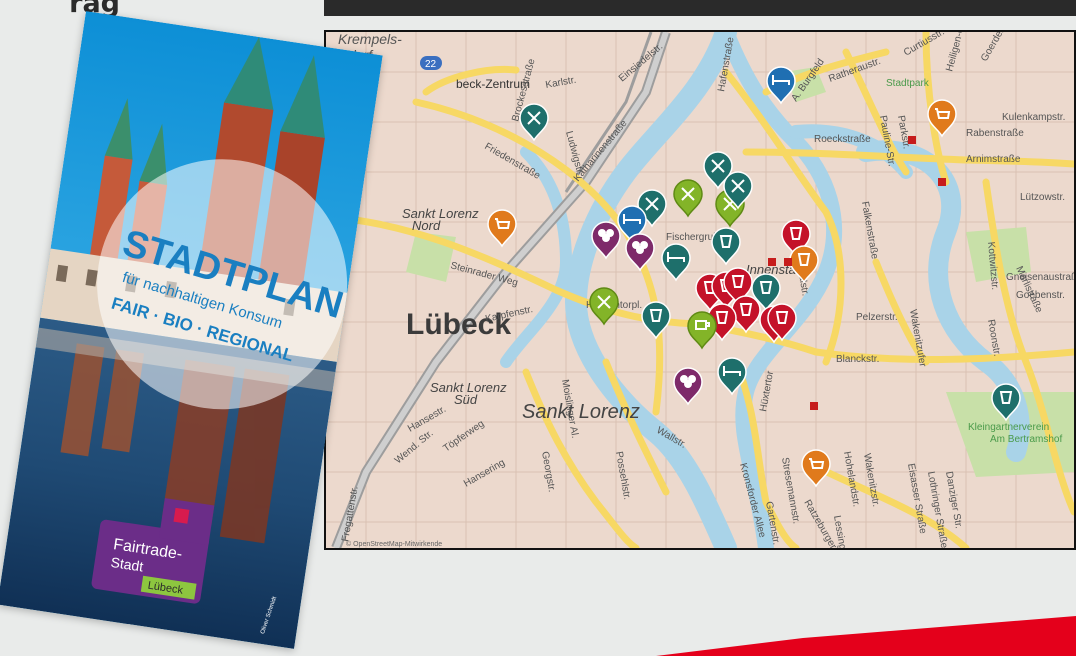  Describe the element at coordinates (857, 359) in the screenshot. I see `street-label: Blanckstr.` at that location.